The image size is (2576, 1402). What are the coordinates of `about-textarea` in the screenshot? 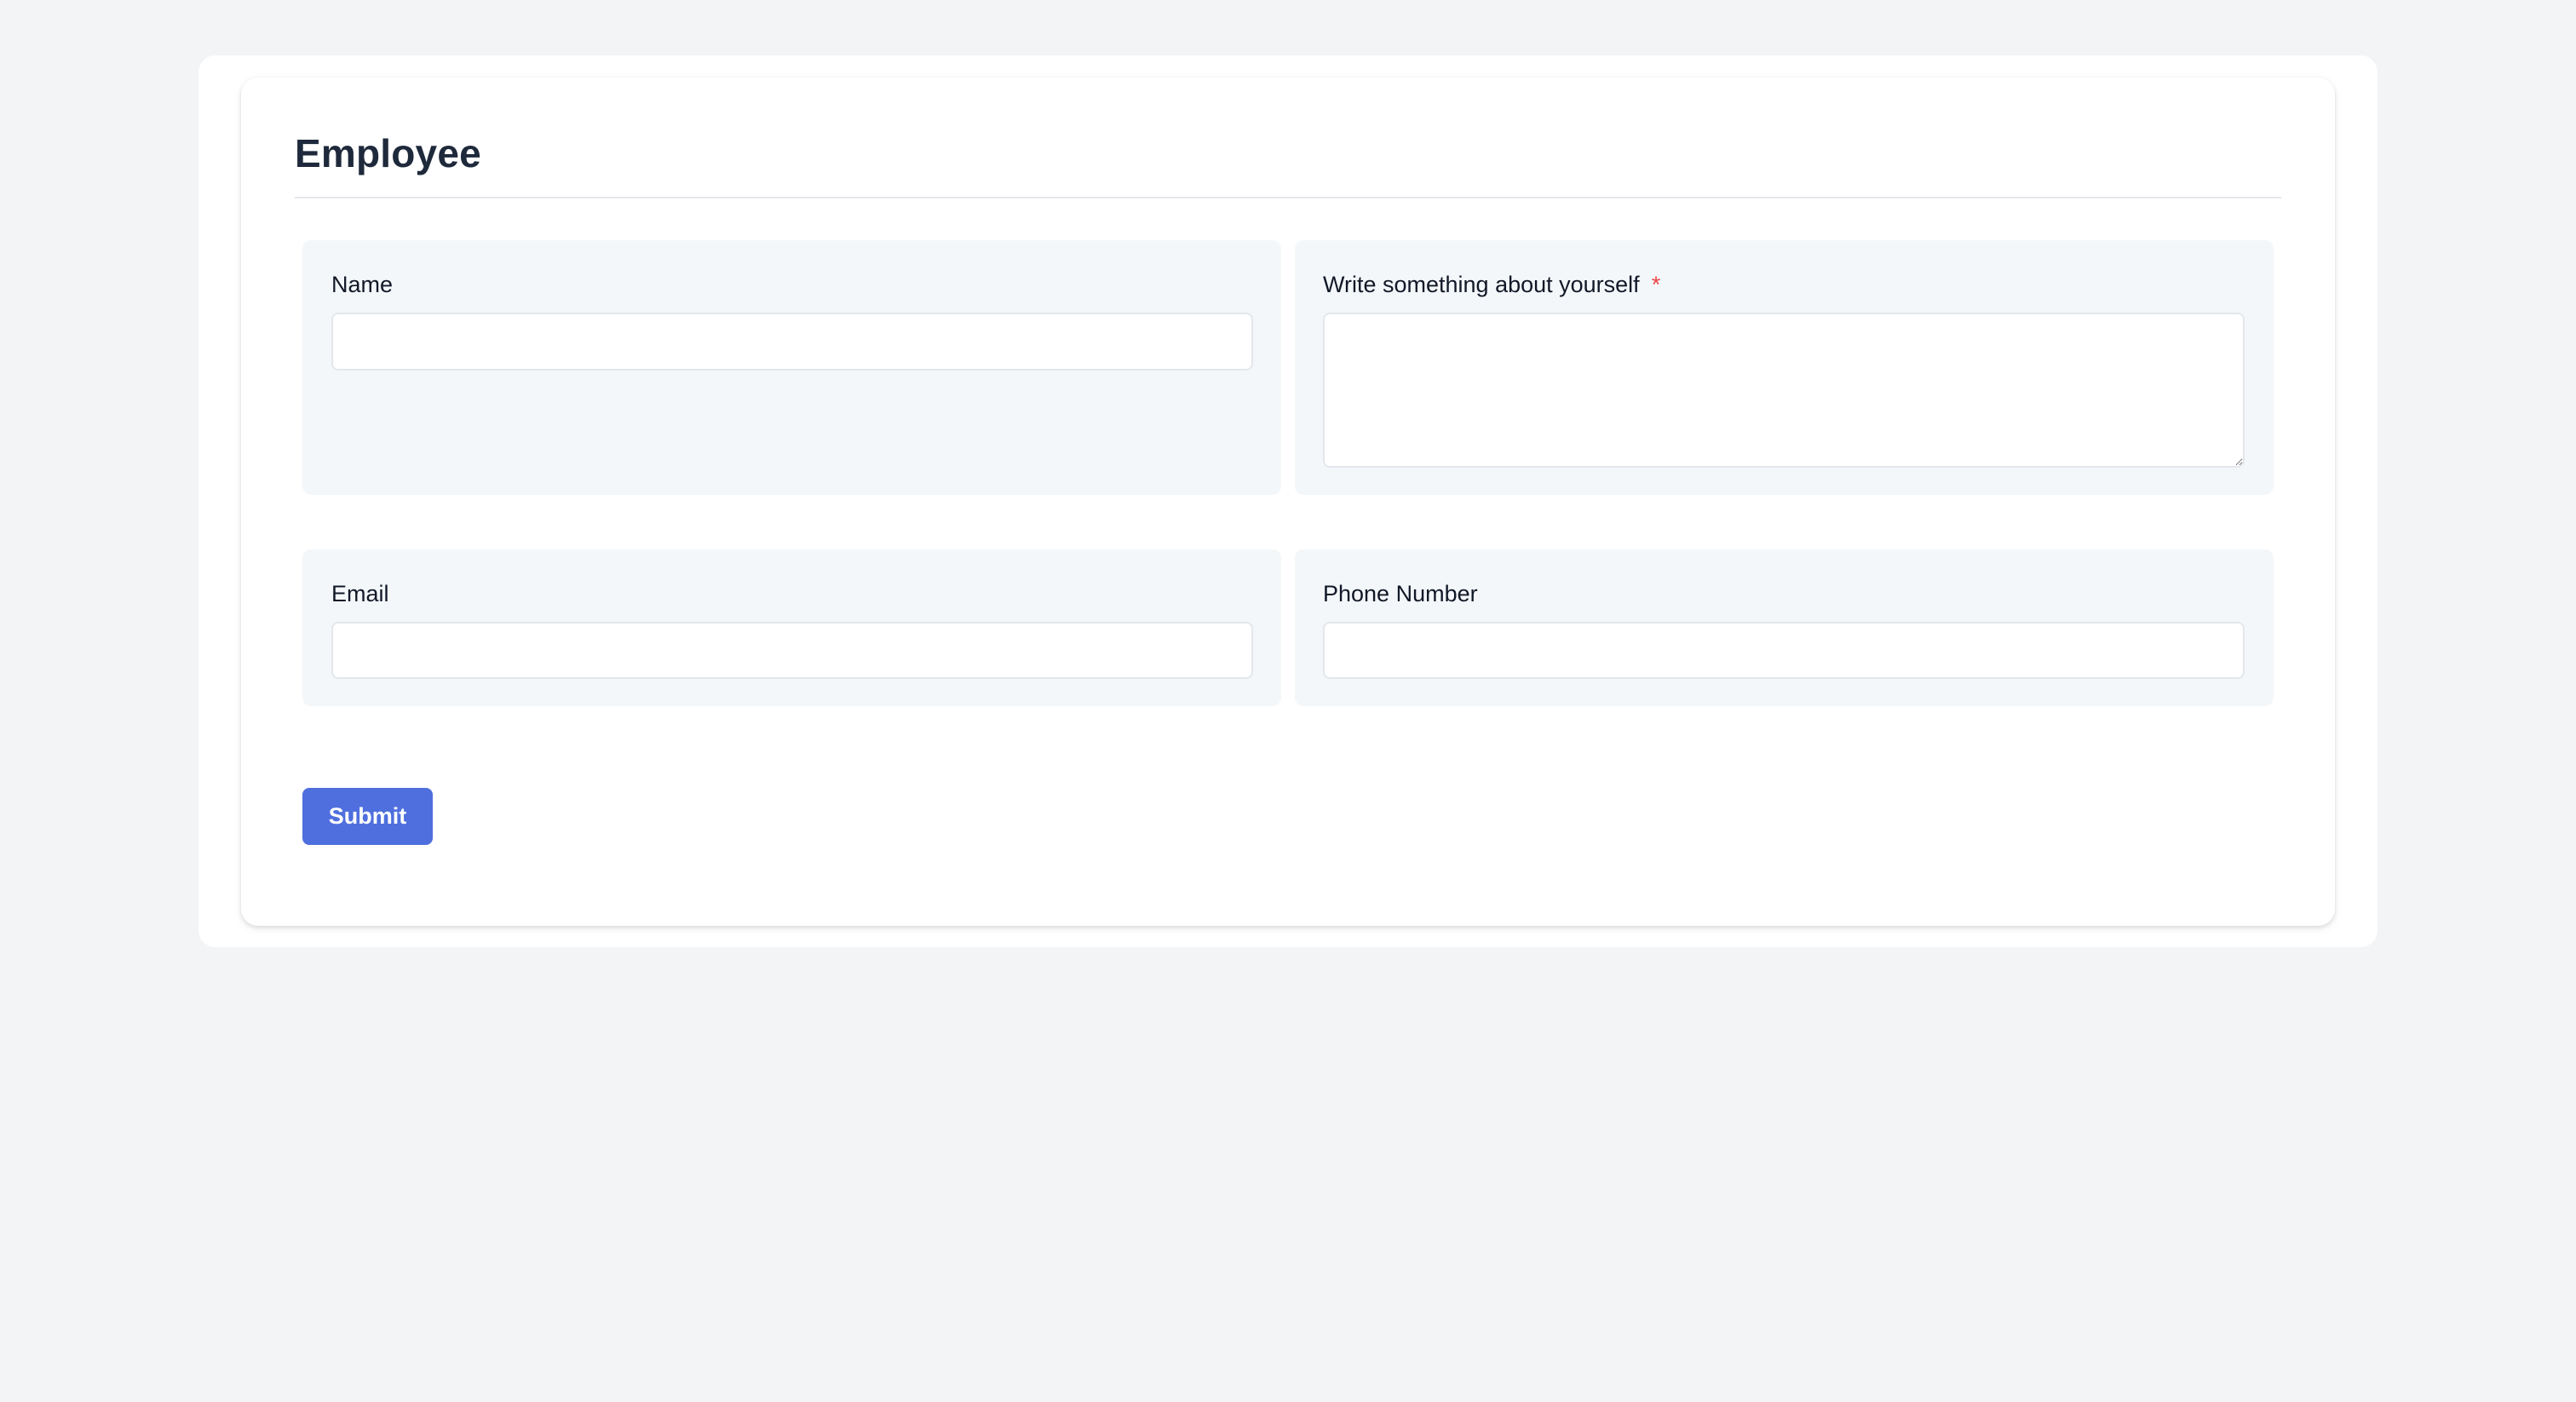 It's located at (1784, 390).